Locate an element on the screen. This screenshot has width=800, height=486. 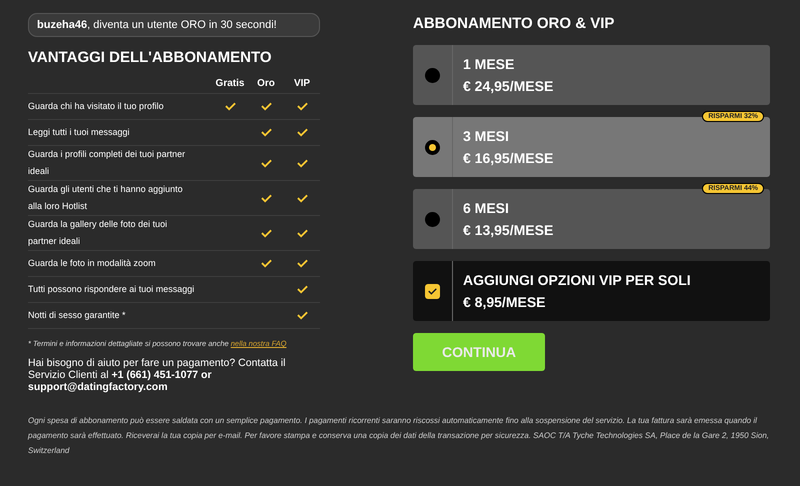
feature-label: Tutti possono rispondere ai tuoi messaggi is located at coordinates (112, 289).